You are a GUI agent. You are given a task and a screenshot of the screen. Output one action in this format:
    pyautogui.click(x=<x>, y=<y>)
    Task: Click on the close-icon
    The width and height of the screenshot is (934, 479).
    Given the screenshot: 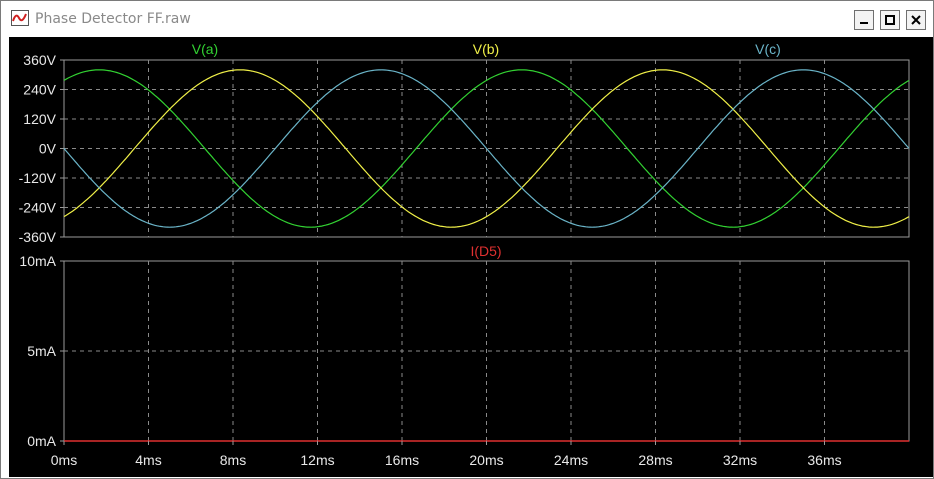 What is the action you would take?
    pyautogui.click(x=916, y=20)
    